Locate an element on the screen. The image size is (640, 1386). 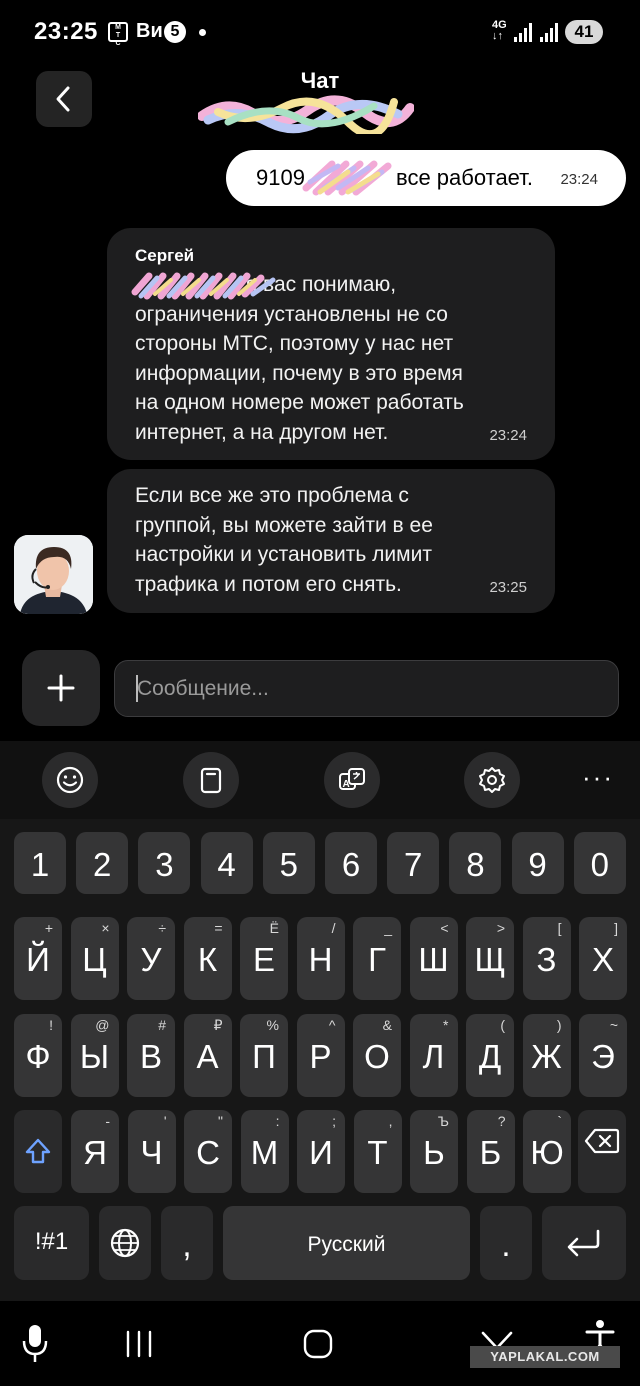
key-3: 3 is located at coordinates (164, 863).